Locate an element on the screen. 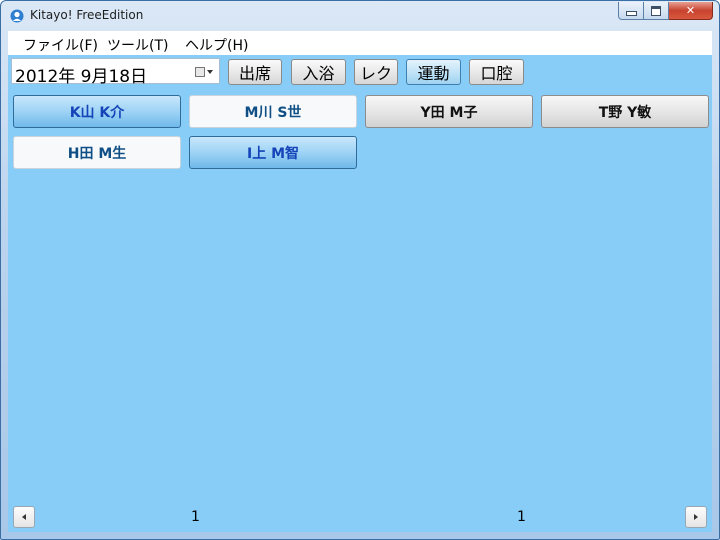 The height and width of the screenshot is (540, 720). page-number-left: 1 is located at coordinates (195, 517).